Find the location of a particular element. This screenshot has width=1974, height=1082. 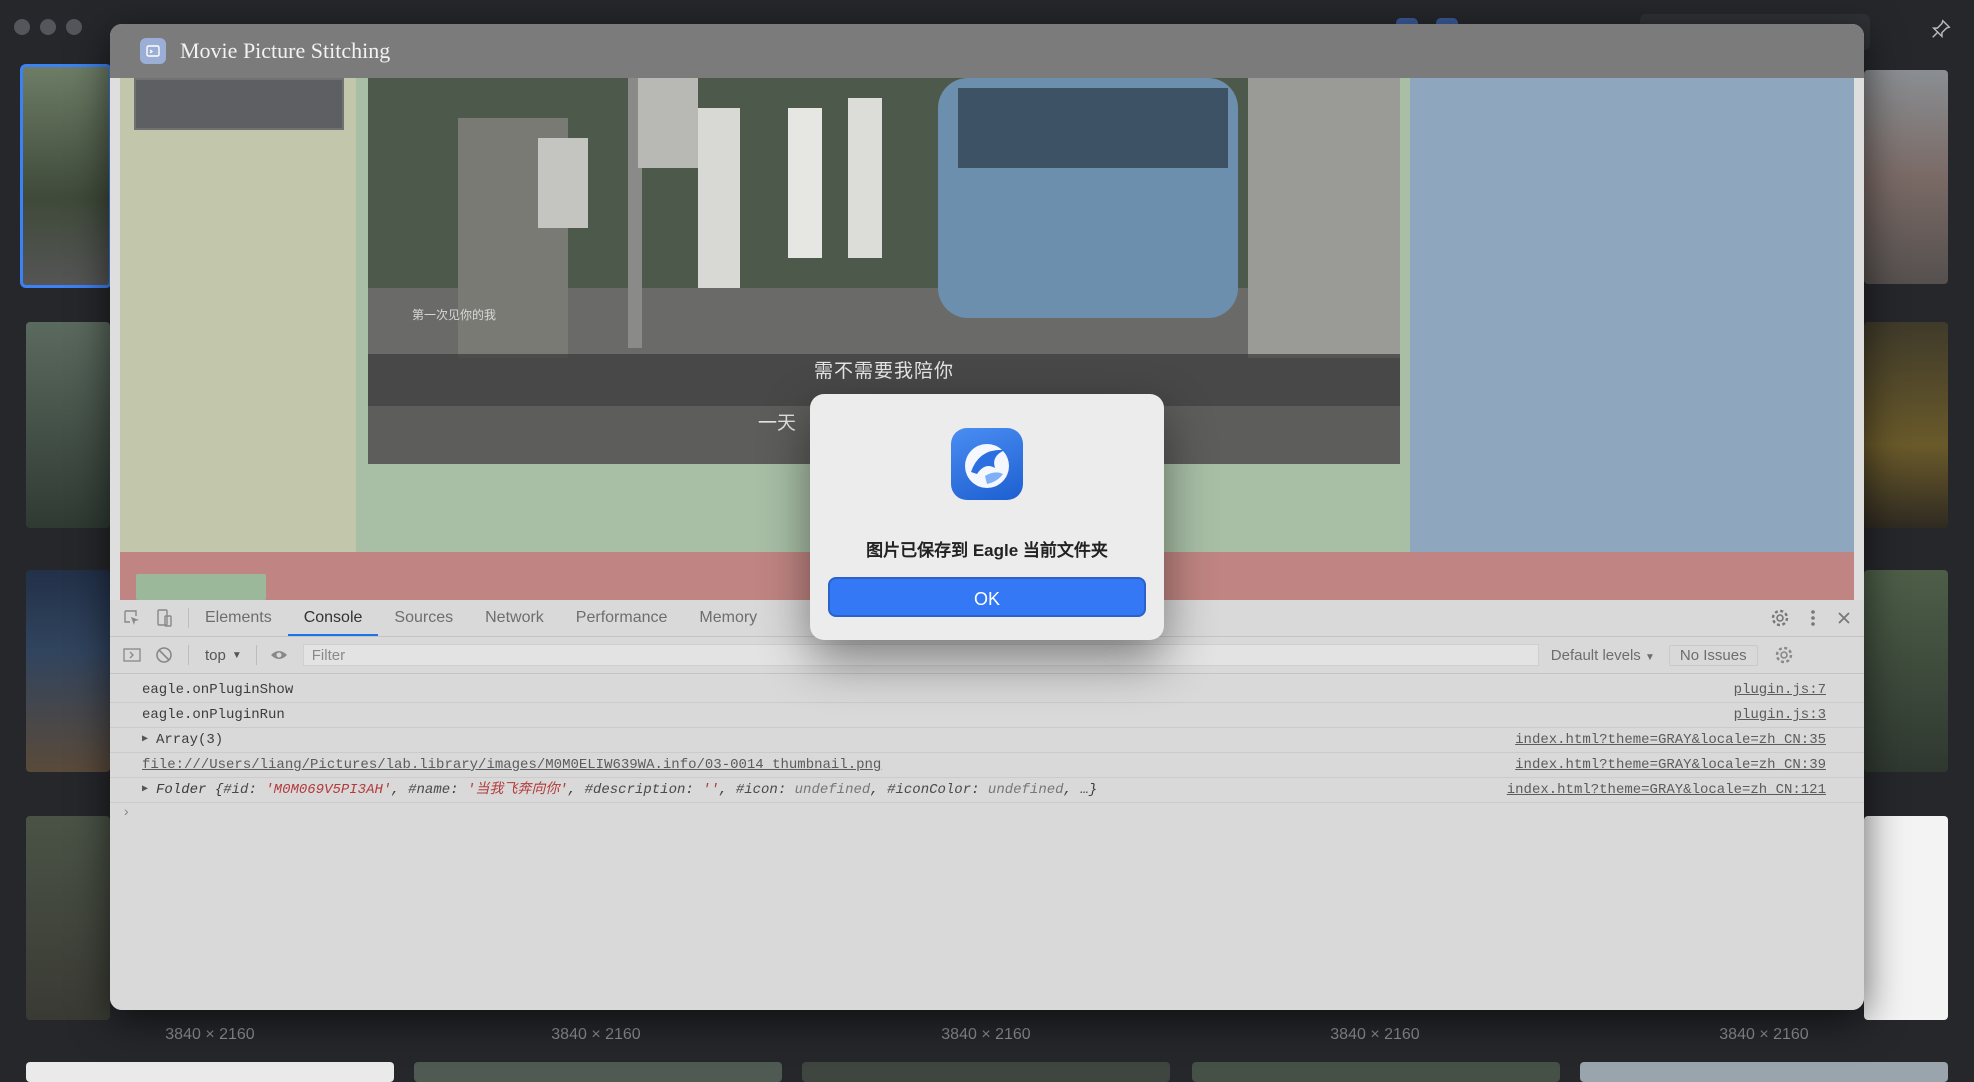

console-toolbar: top ▼ Filter Default levels ▼ No Issues is located at coordinates (987, 655).